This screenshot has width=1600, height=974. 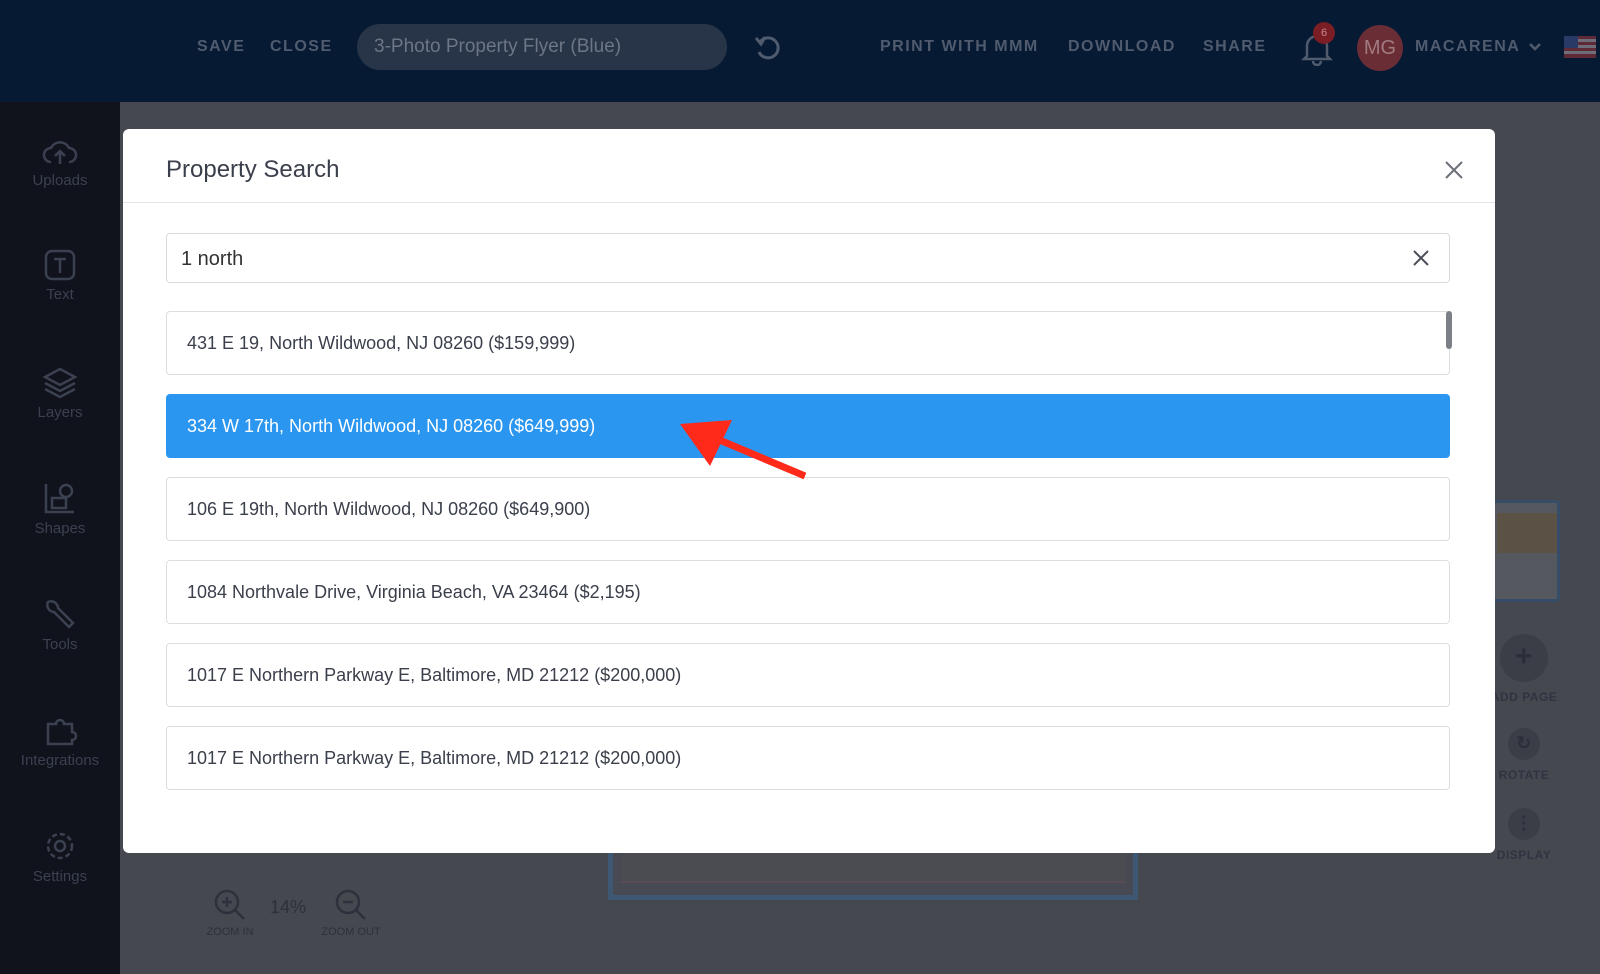 I want to click on sidebar-item-label: Integrations, so click(x=60, y=760).